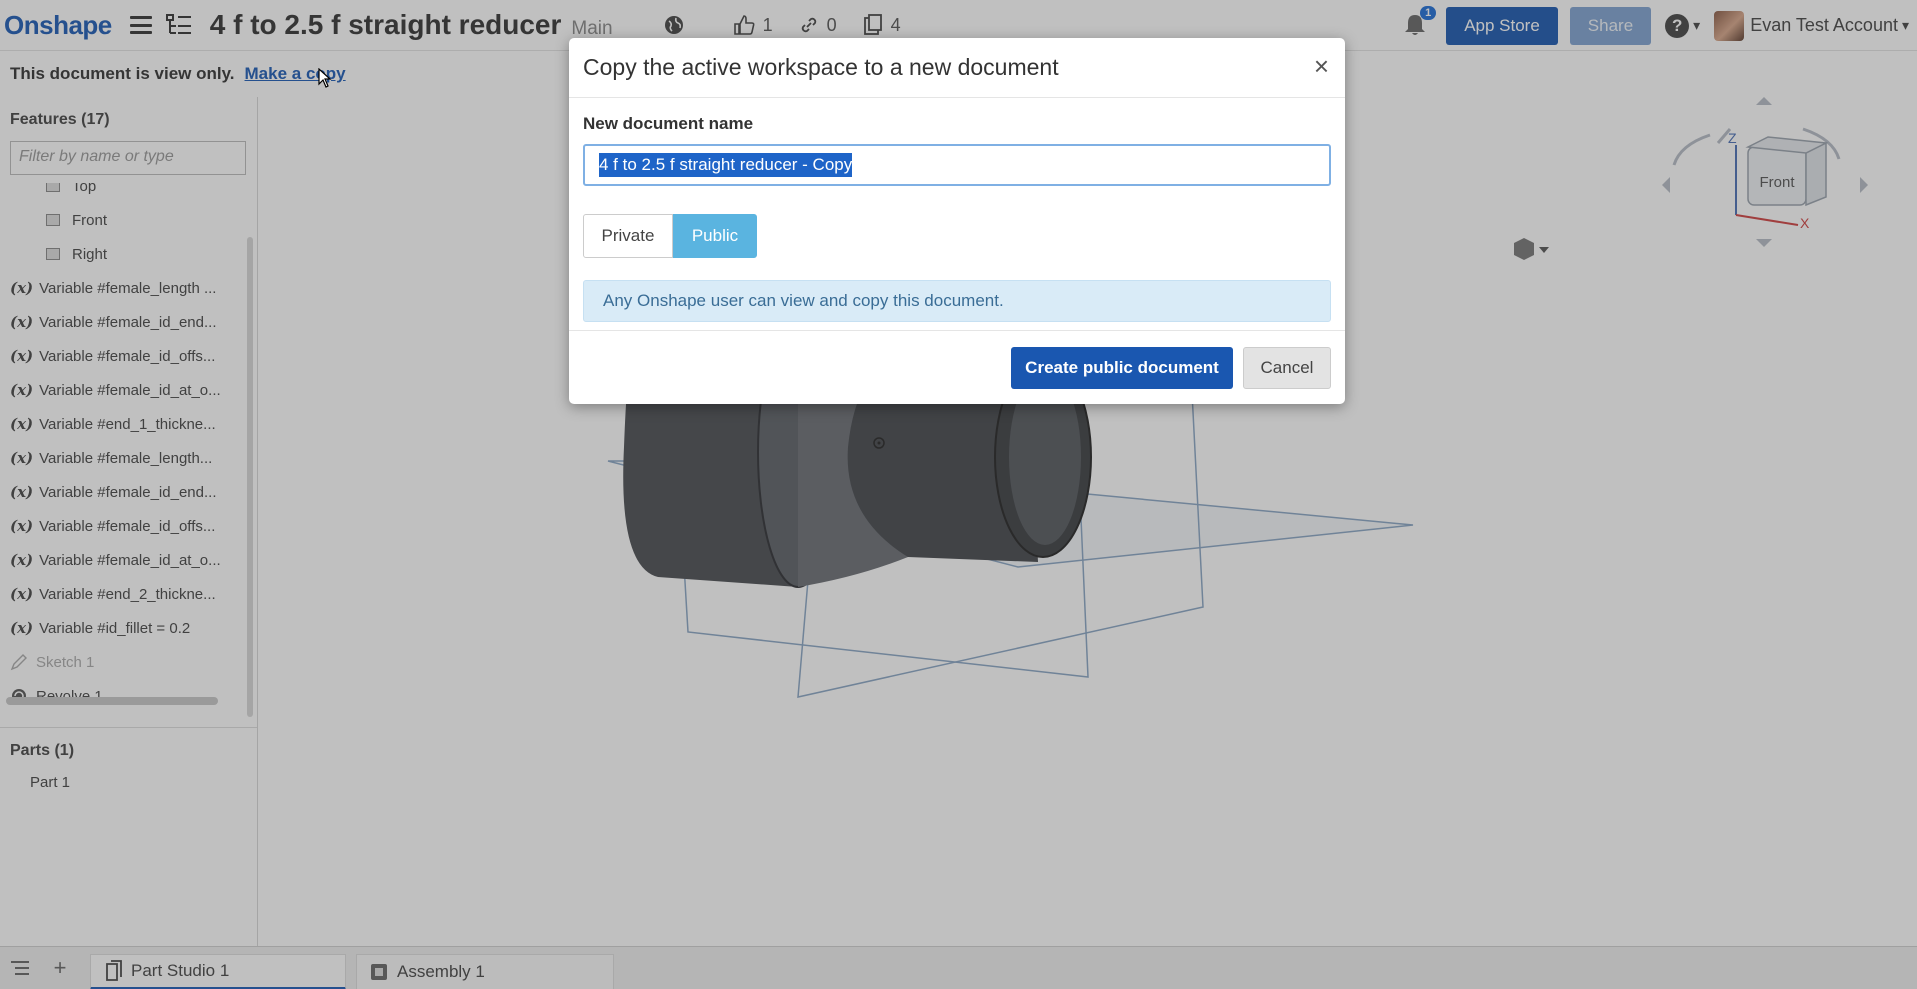  What do you see at coordinates (668, 123) in the screenshot?
I see `document-name-label: New document name` at bounding box center [668, 123].